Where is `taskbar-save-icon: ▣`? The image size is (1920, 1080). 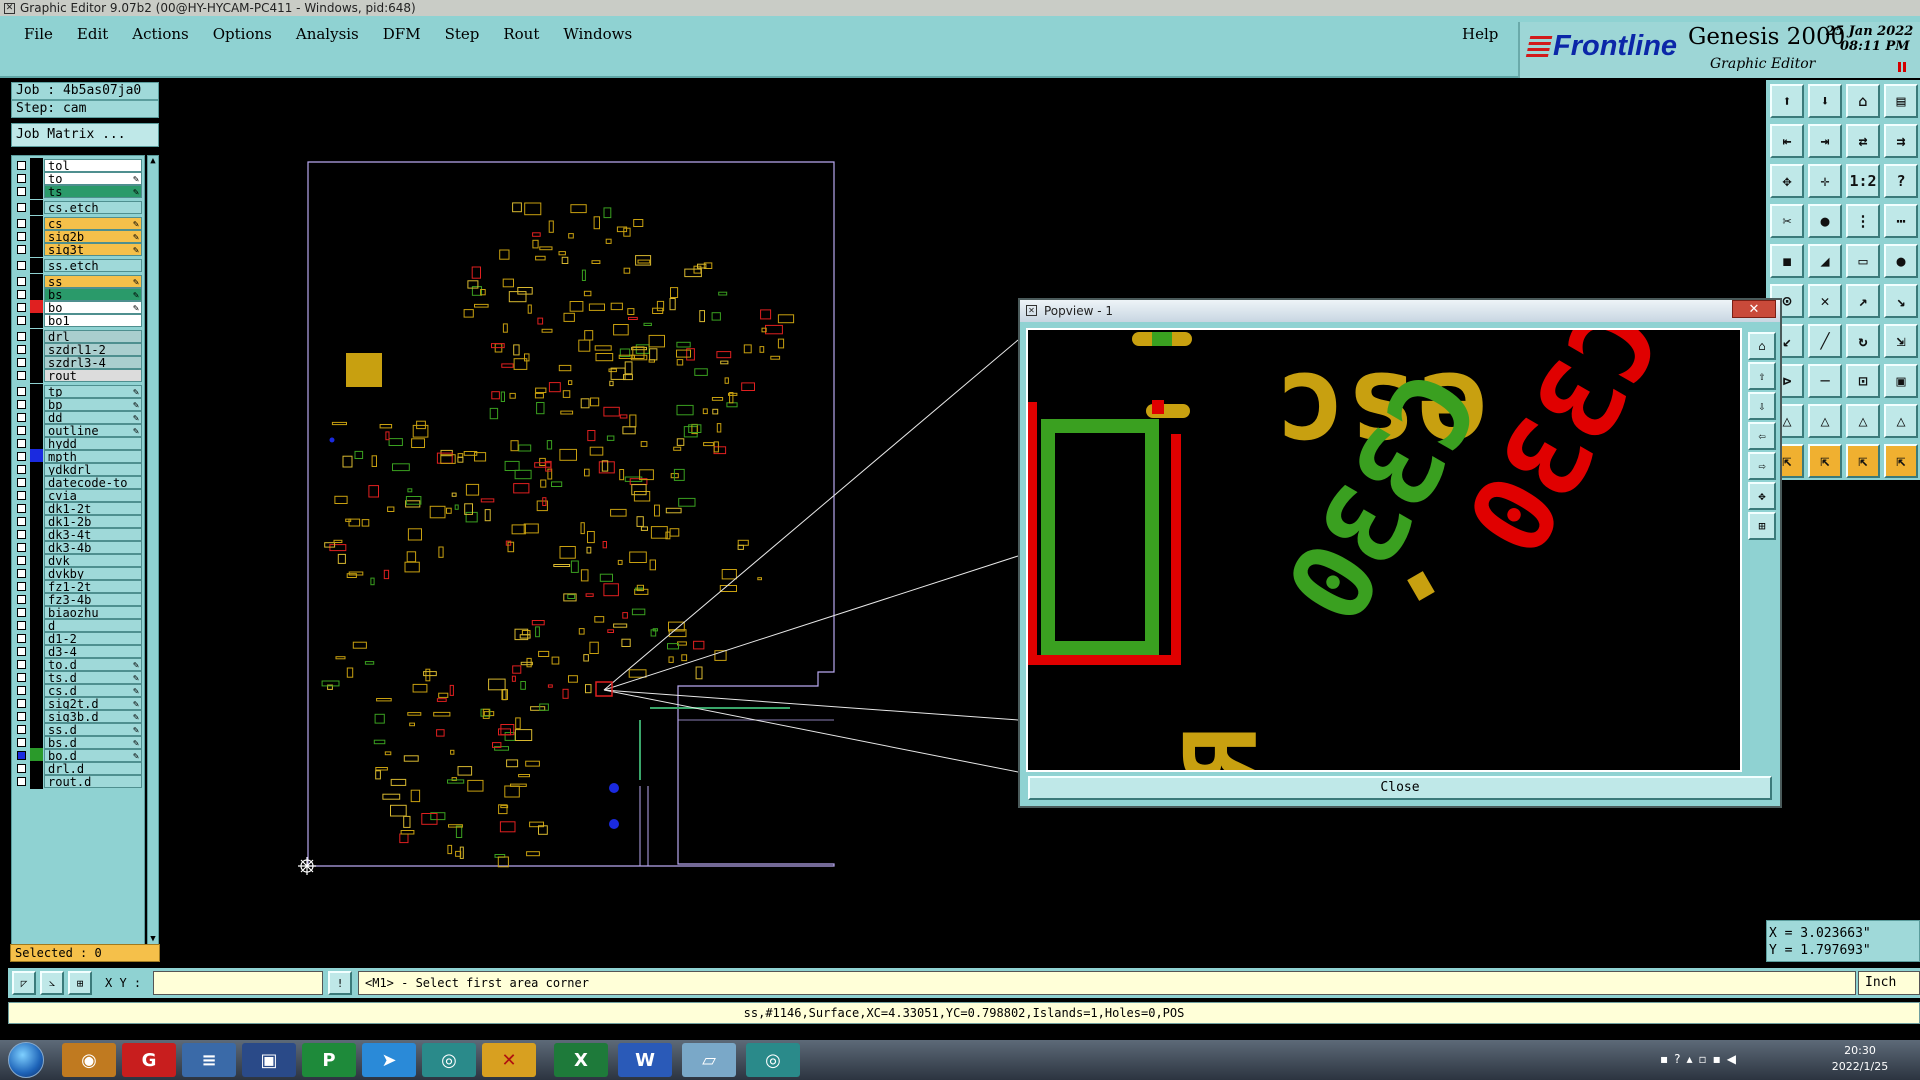
taskbar-save-icon: ▣ is located at coordinates (269, 1060).